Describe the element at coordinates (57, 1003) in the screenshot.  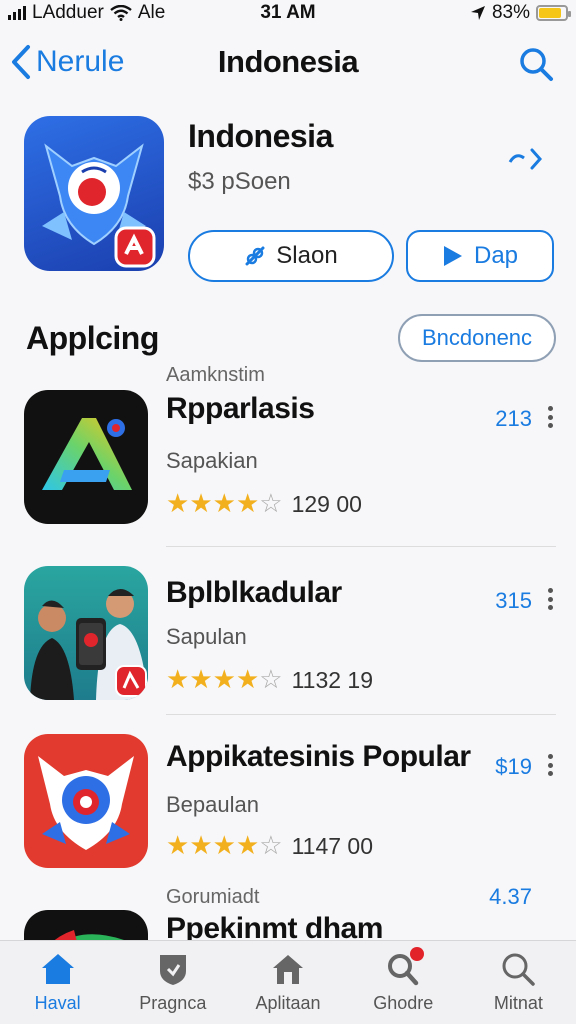
I see `tab-label: Haval` at that location.